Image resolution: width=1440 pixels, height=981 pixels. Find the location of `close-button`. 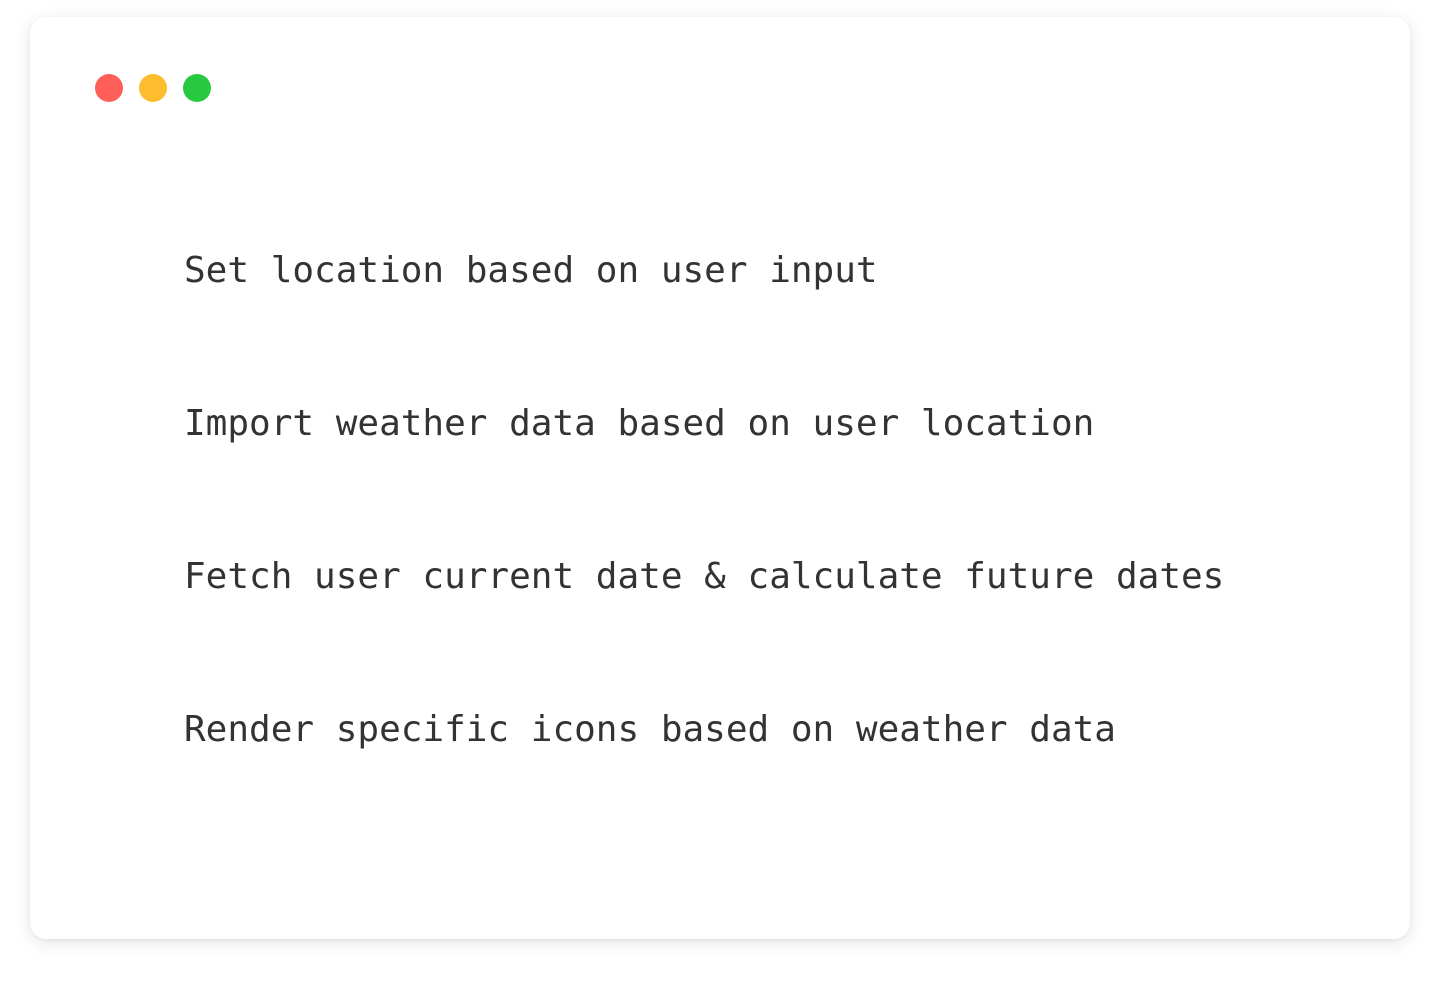

close-button is located at coordinates (109, 88).